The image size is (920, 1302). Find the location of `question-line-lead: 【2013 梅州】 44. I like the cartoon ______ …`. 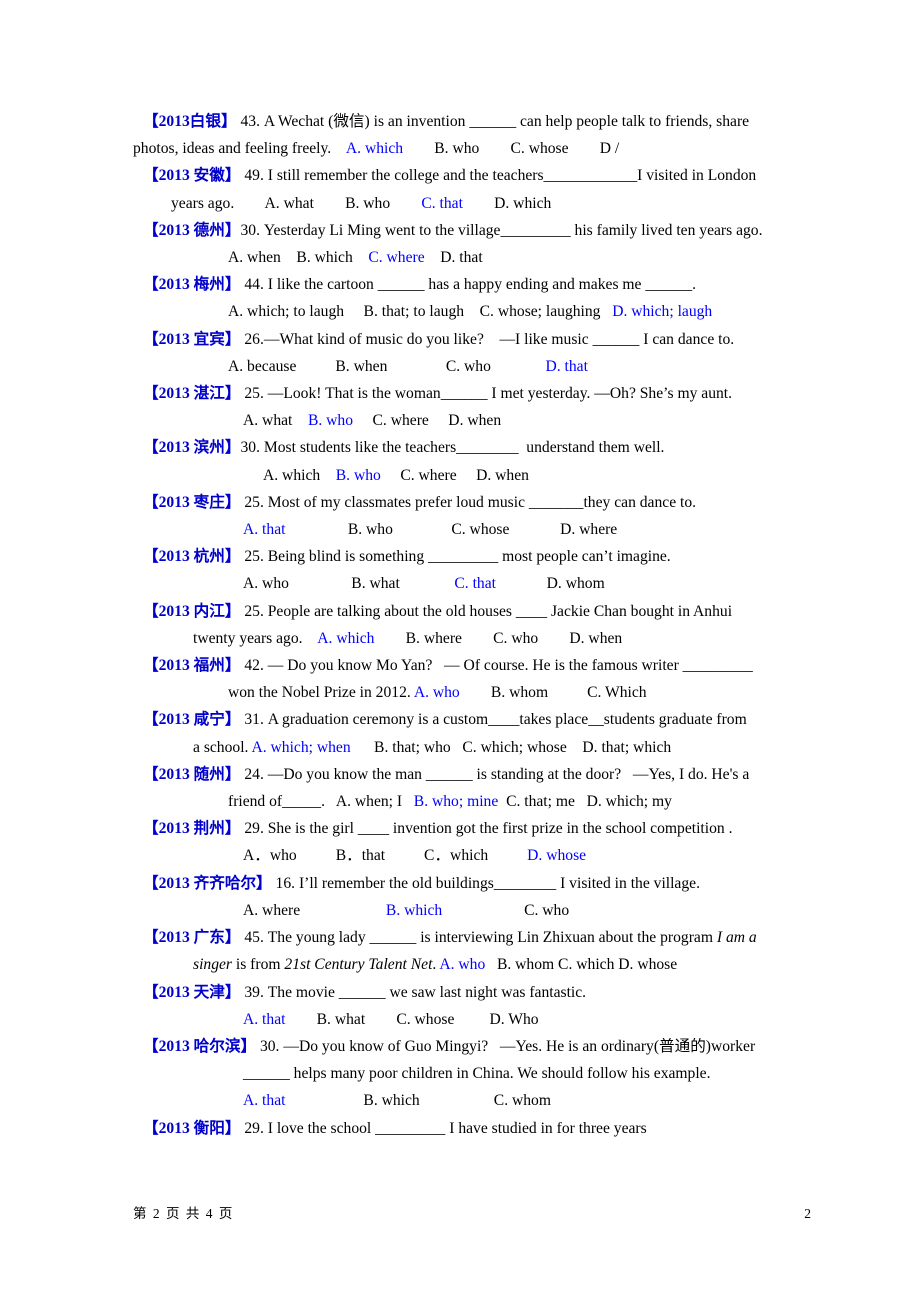

question-line-lead: 【2013 梅州】 44. I like the cartoon ______ … is located at coordinates (463, 284).